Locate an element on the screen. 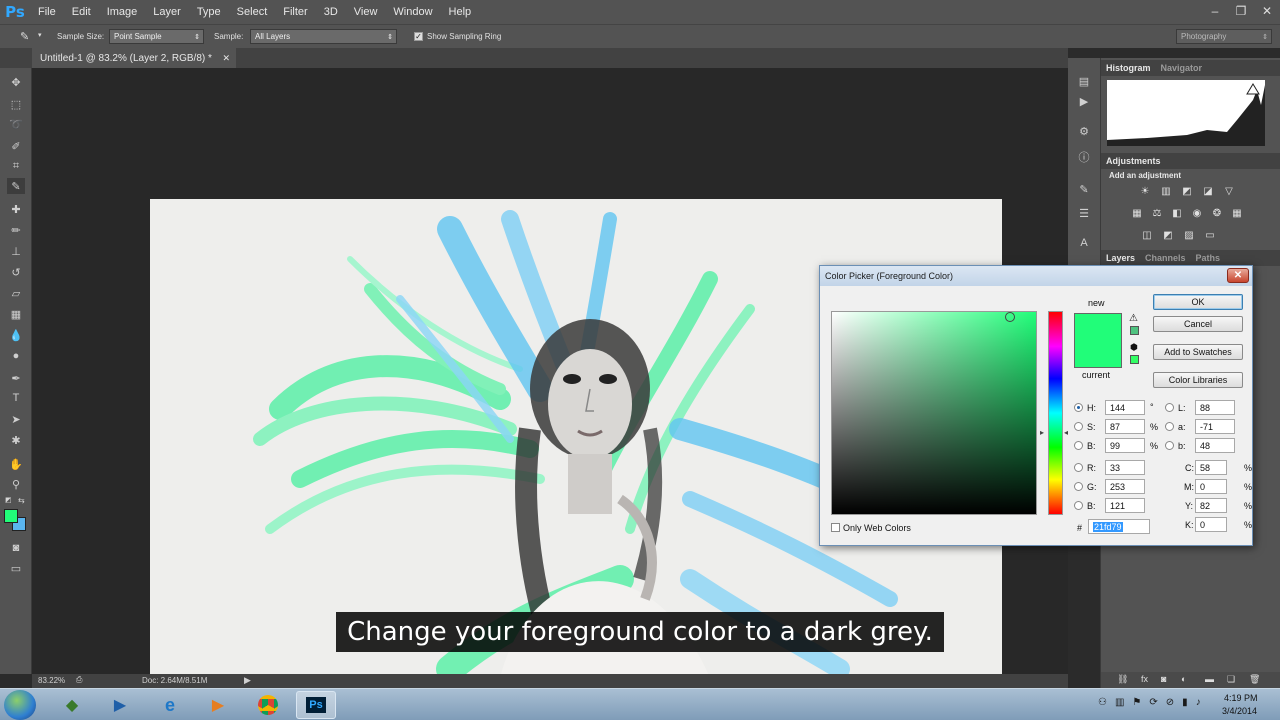 This screenshot has height=720, width=1280. posterize-icon: ◩ is located at coordinates (1168, 235).